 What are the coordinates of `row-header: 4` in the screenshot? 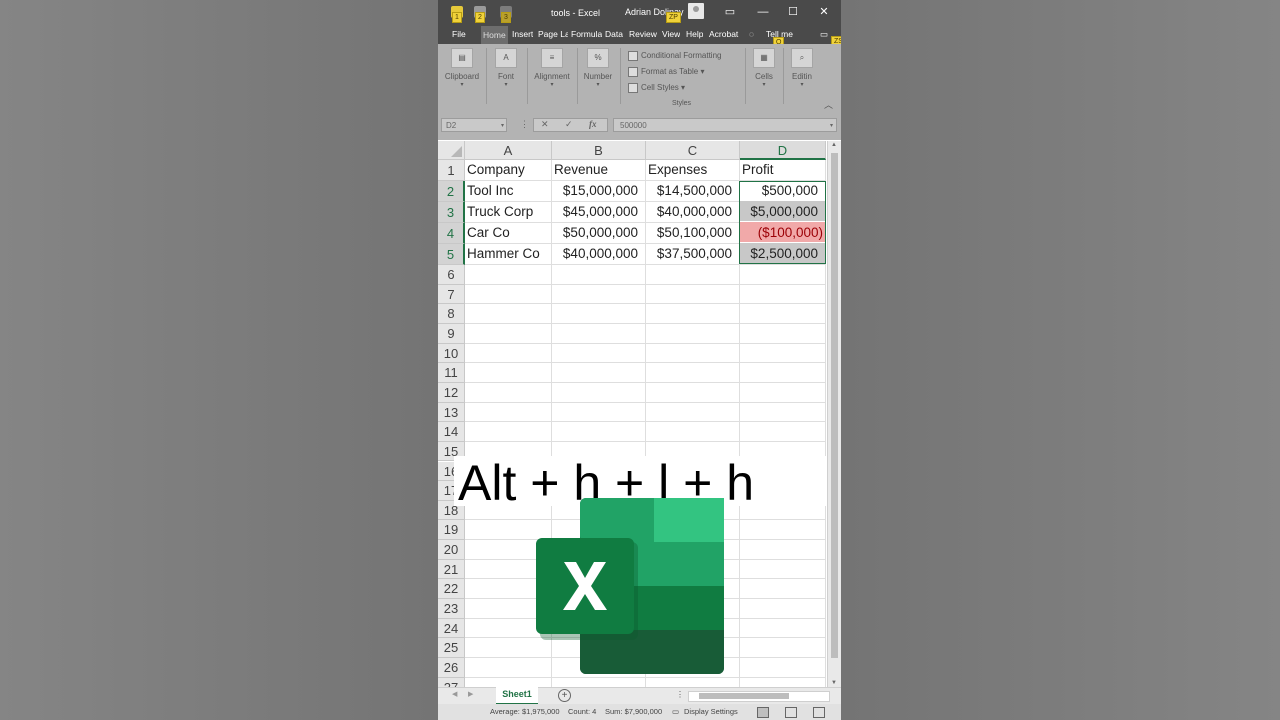 It's located at (451, 233).